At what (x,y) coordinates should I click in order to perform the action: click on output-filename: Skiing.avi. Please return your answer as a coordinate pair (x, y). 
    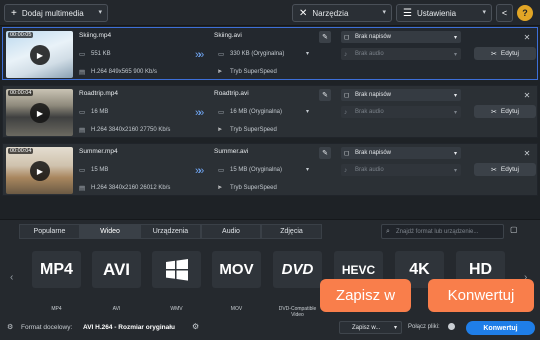
    Looking at the image, I should click on (228, 35).